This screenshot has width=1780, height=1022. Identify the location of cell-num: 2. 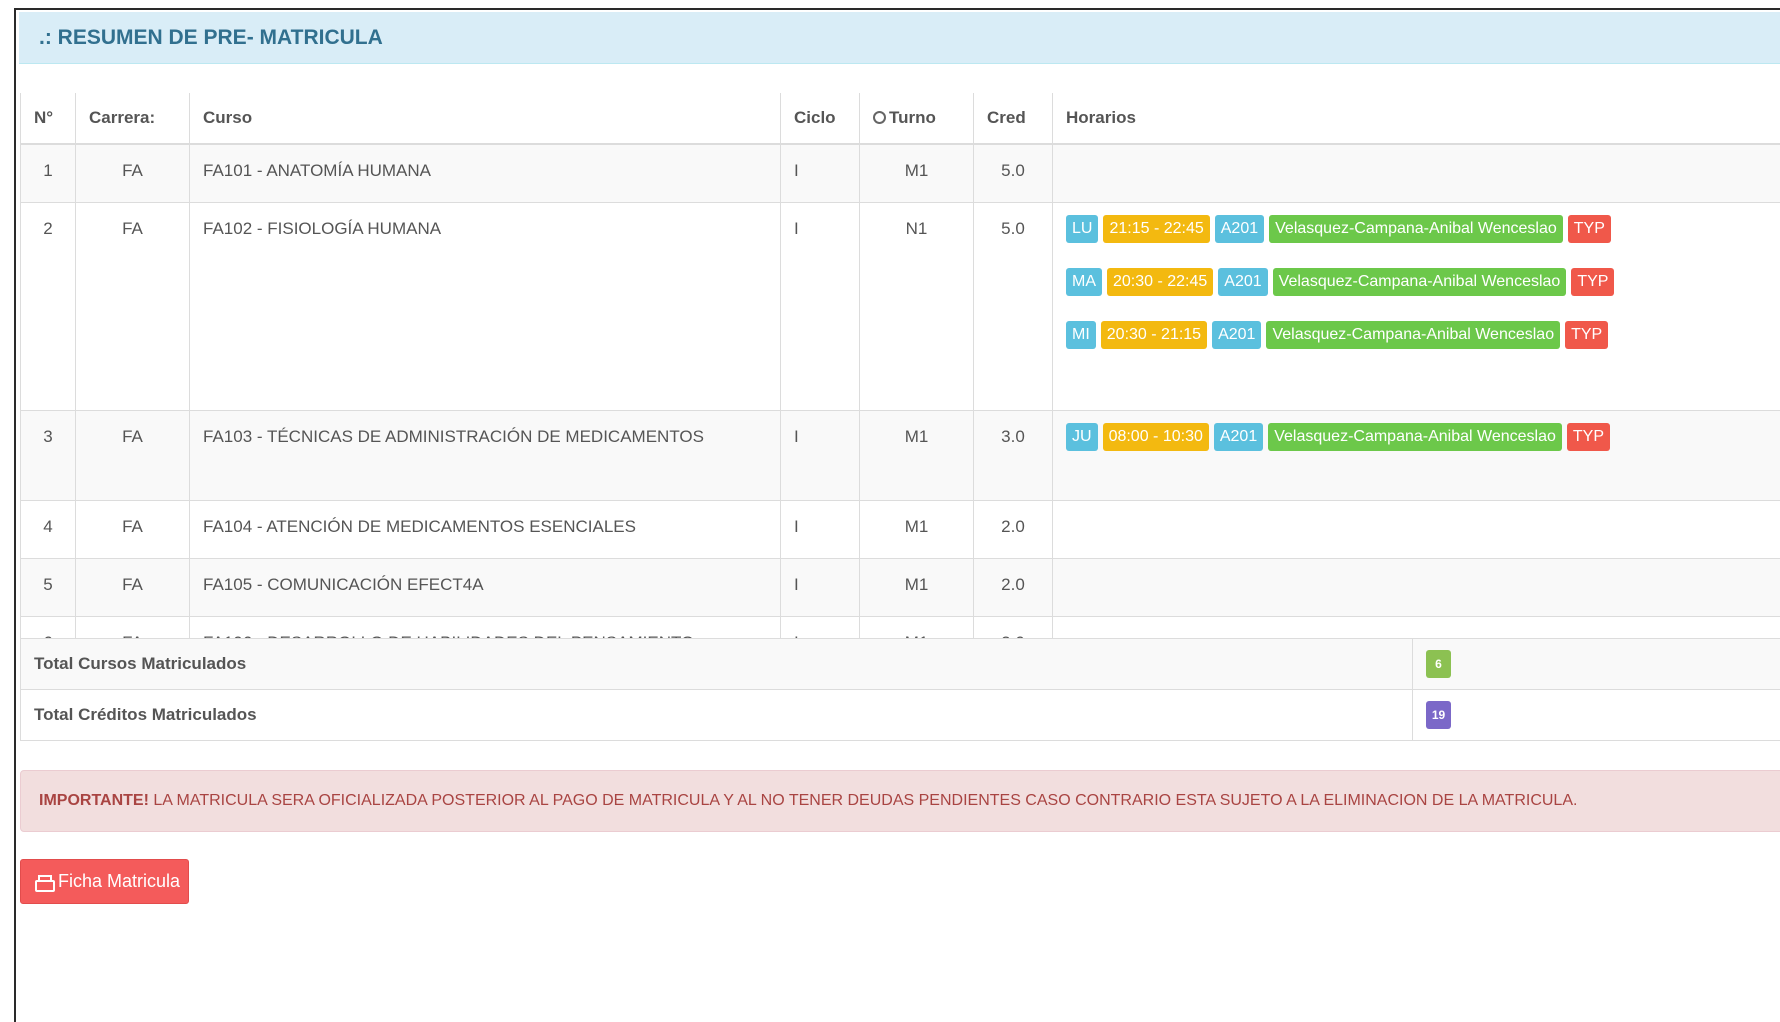
(48, 306).